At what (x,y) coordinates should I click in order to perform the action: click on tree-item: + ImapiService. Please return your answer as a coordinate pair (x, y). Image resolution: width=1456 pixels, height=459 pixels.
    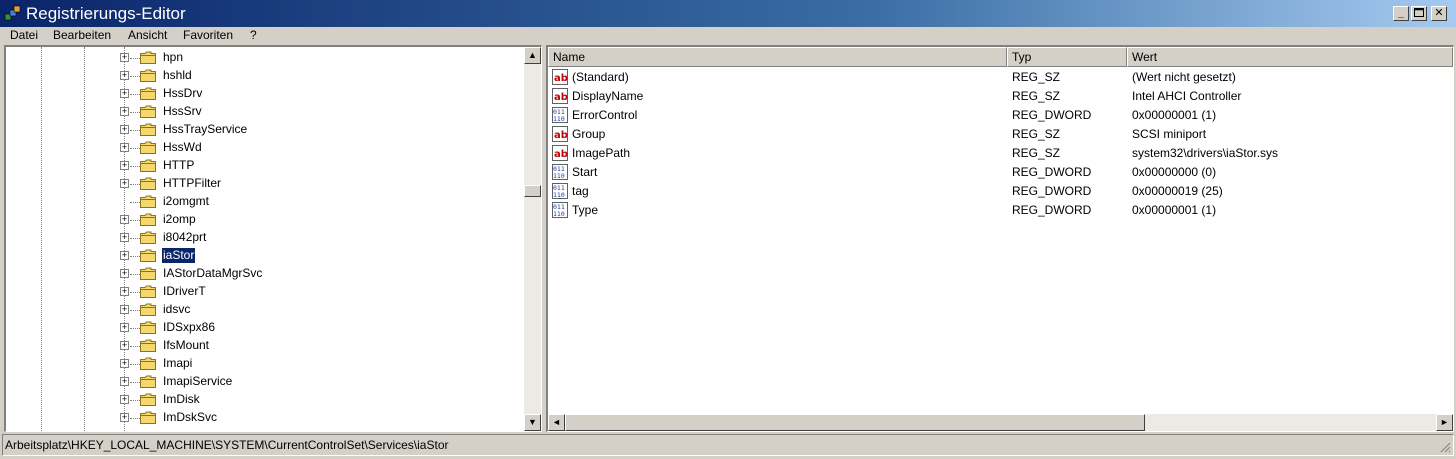
    Looking at the image, I should click on (263, 382).